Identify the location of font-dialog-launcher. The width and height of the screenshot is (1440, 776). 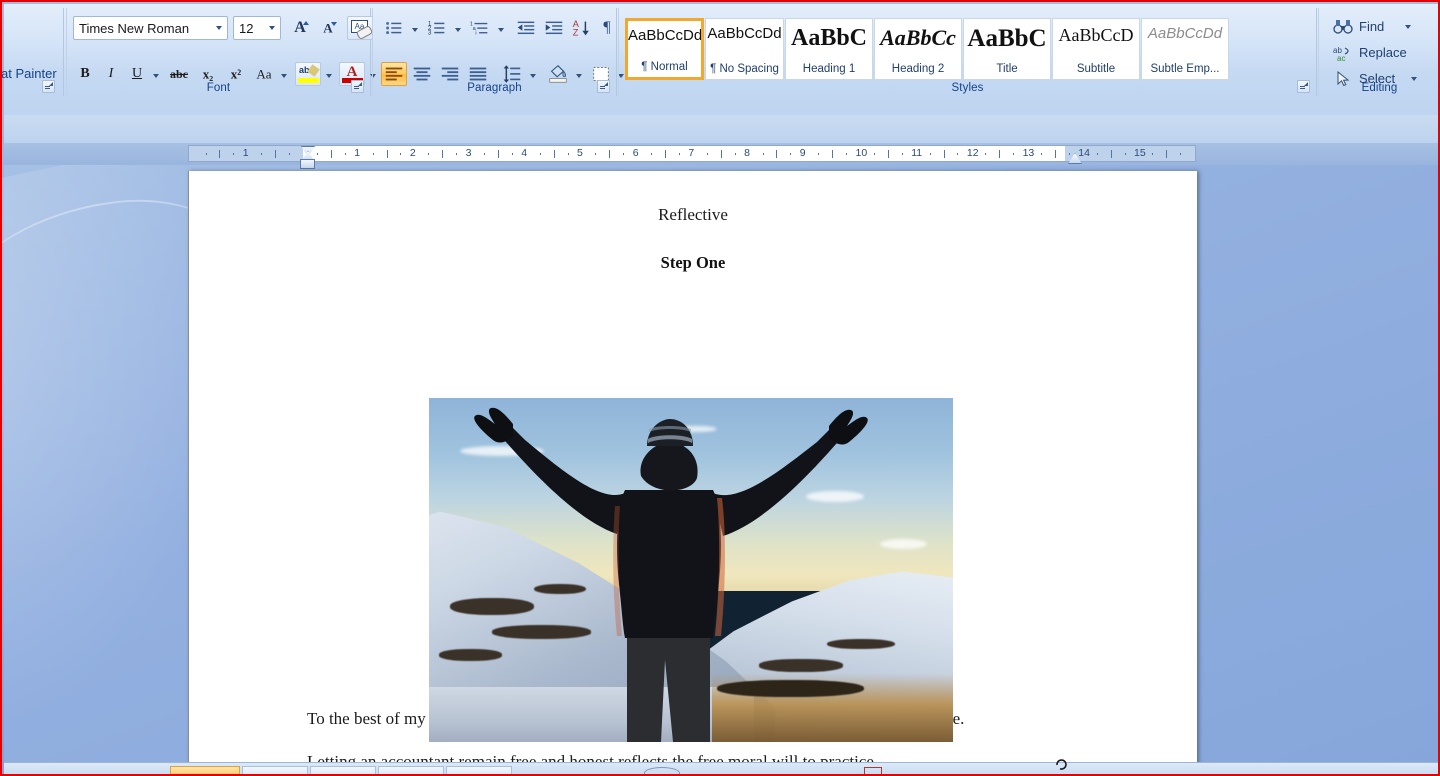
(357, 86).